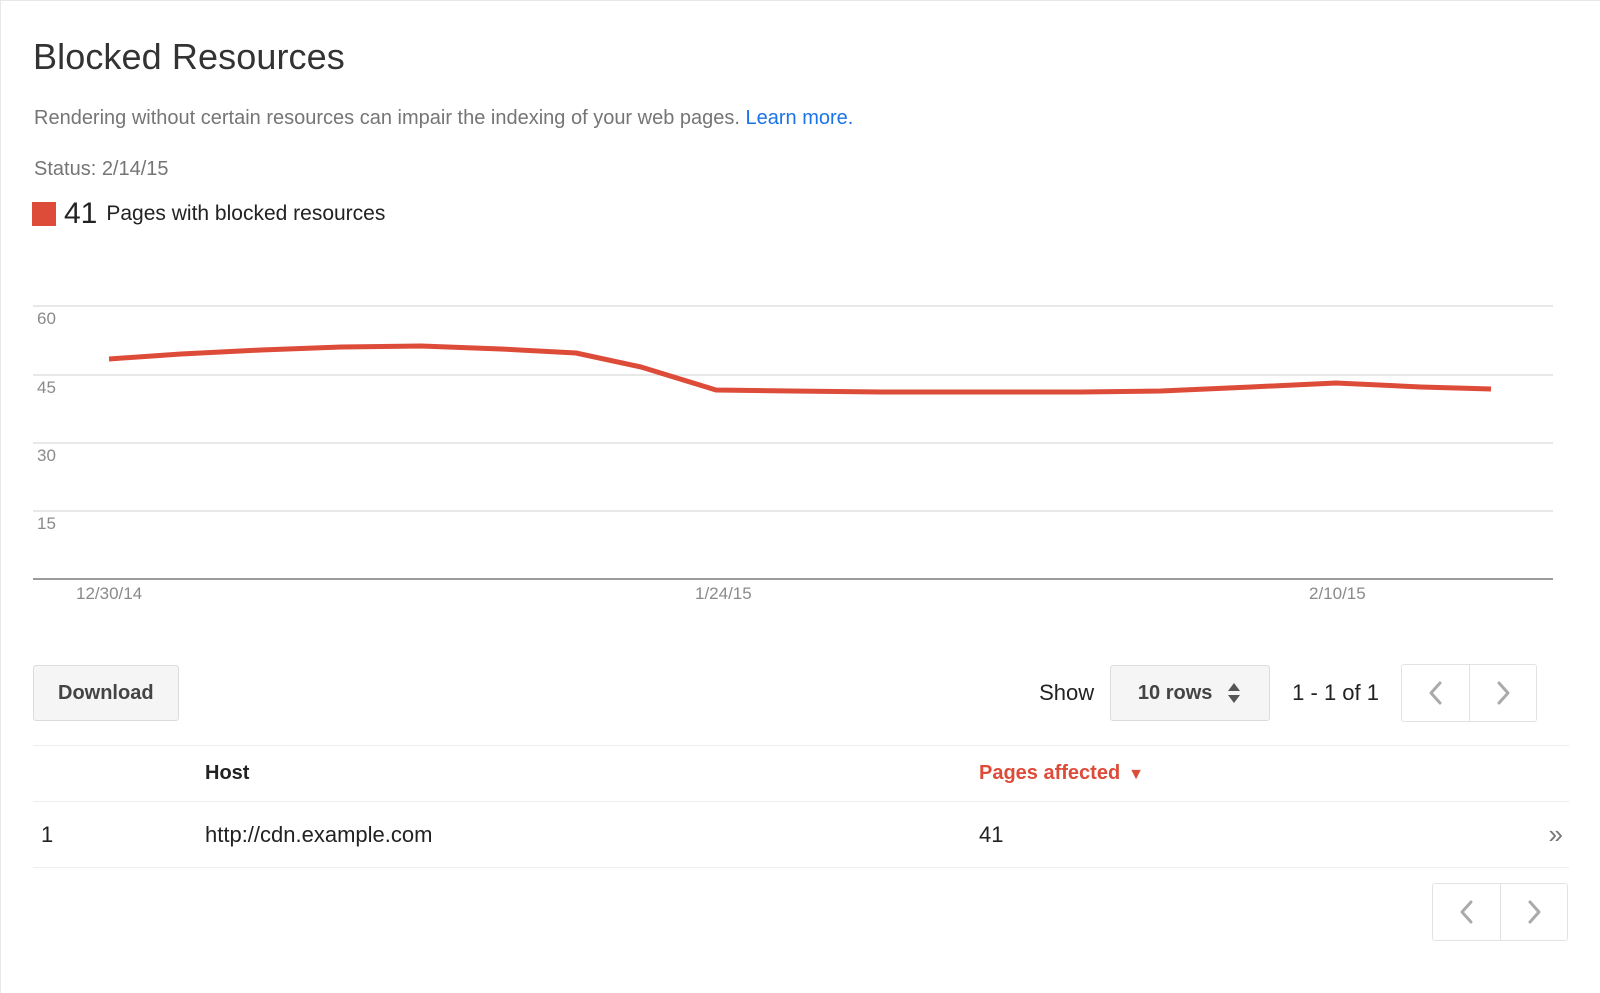 Image resolution: width=1600 pixels, height=993 pixels. Describe the element at coordinates (1524, 835) in the screenshot. I see `row-details-cell: »` at that location.